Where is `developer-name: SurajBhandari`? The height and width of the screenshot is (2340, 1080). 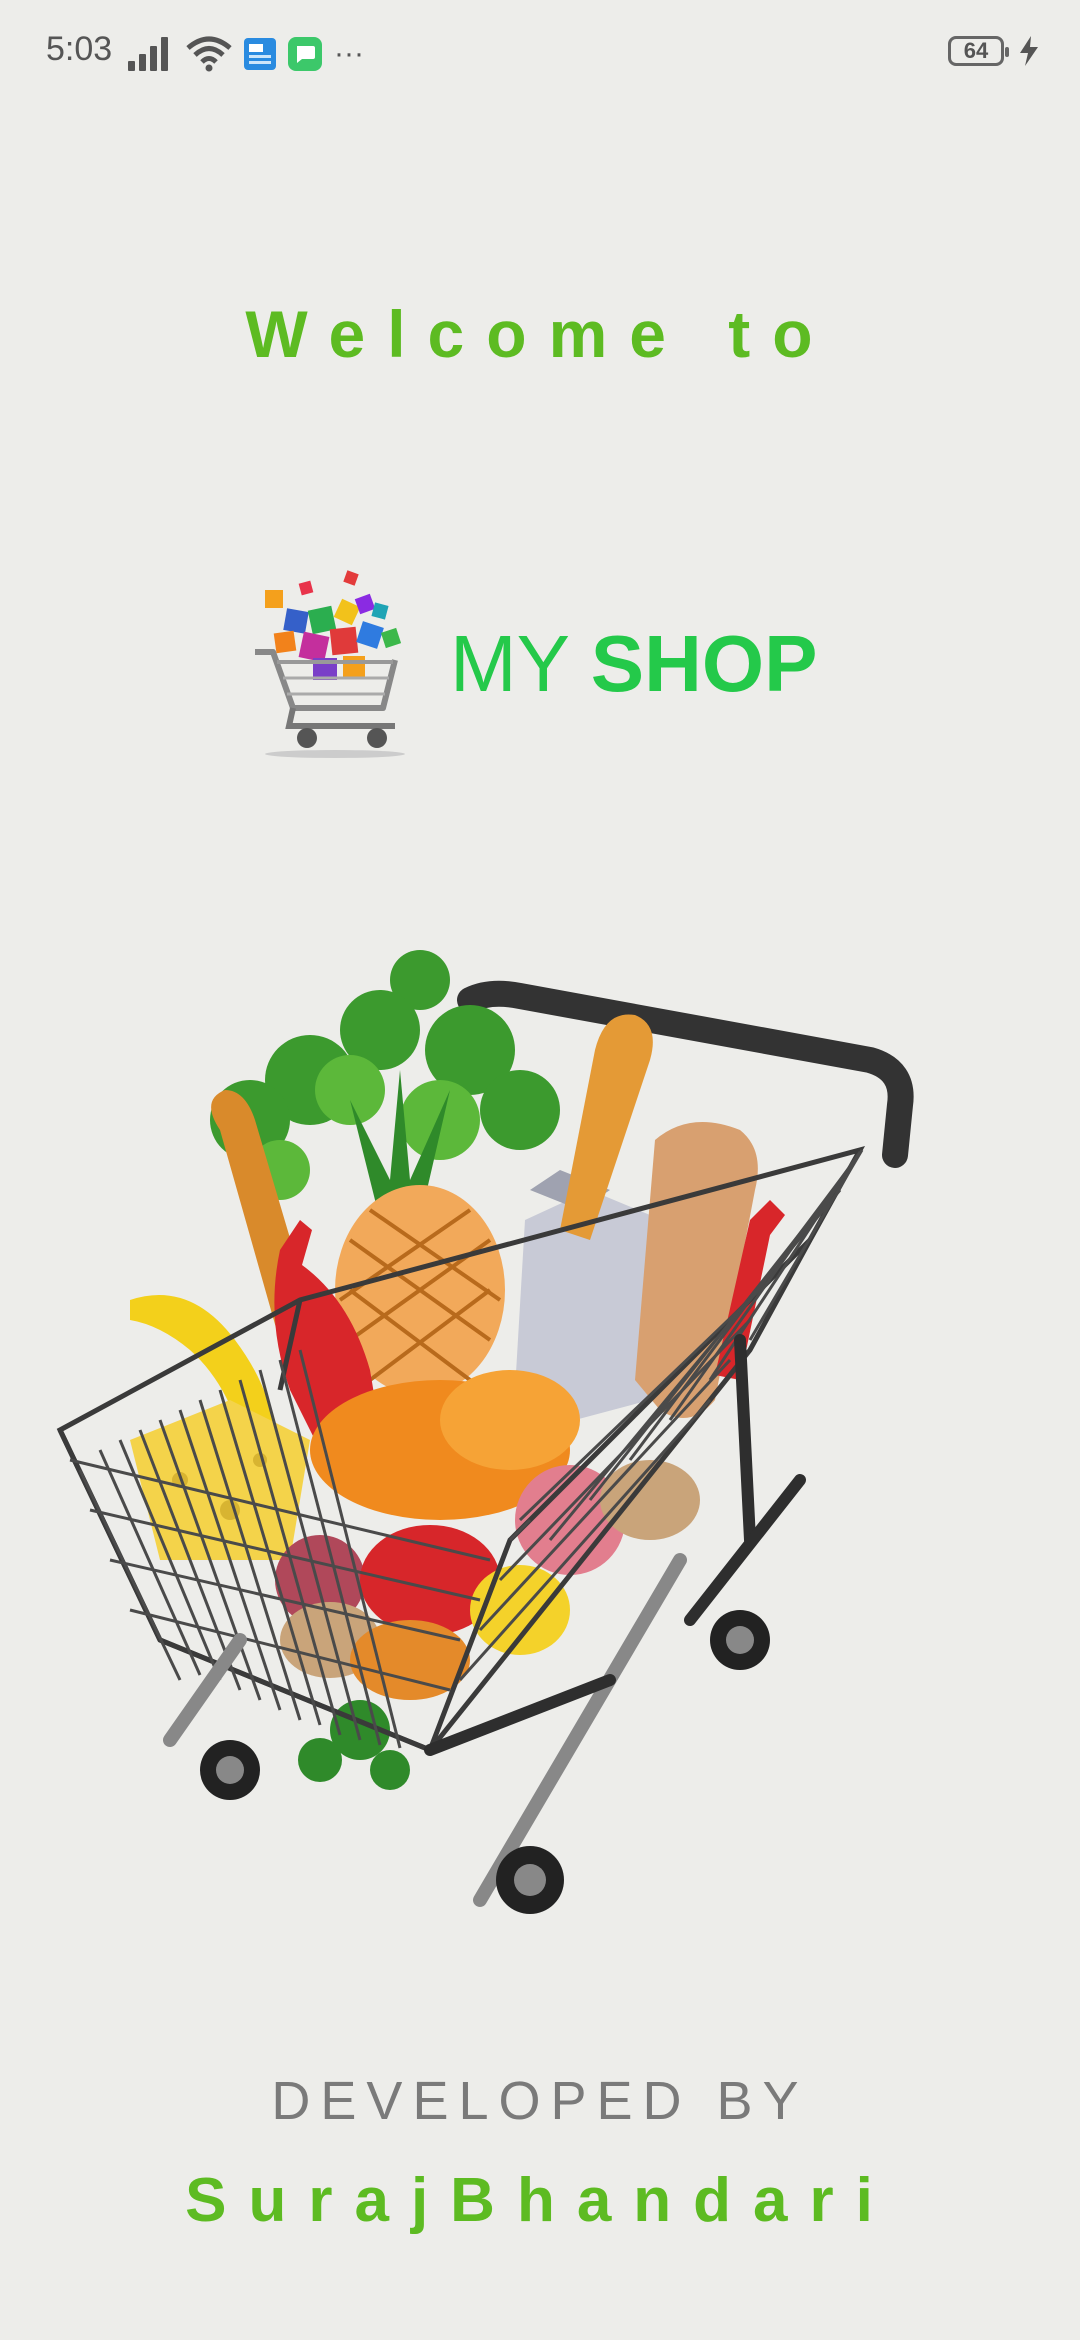 developer-name: SurajBhandari is located at coordinates (540, 2200).